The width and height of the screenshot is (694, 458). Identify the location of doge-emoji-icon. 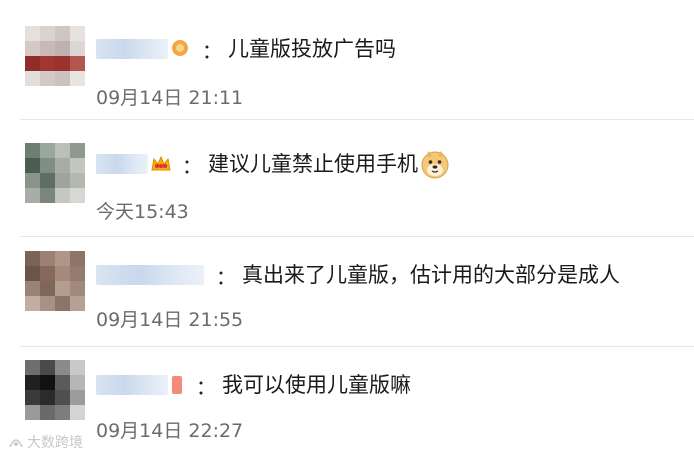
(435, 164).